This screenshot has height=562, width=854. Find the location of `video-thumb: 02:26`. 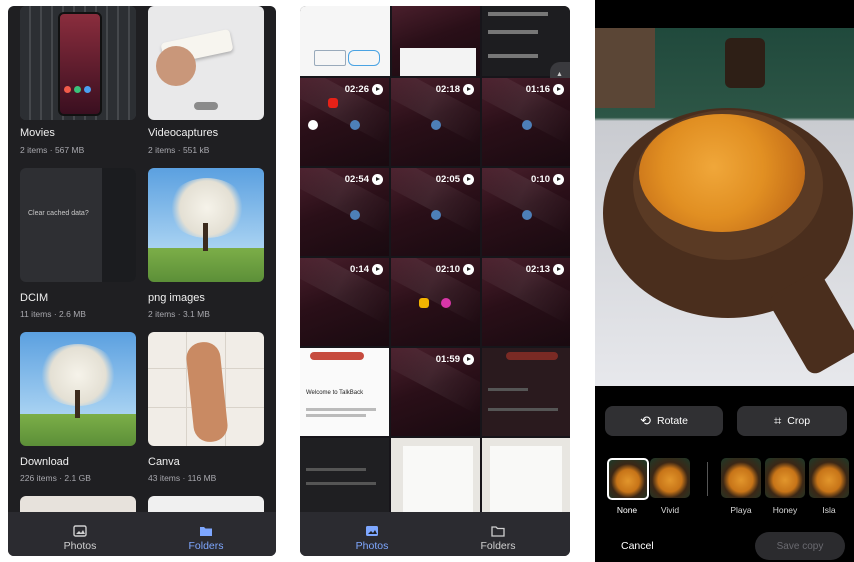

video-thumb: 02:26 is located at coordinates (344, 122).